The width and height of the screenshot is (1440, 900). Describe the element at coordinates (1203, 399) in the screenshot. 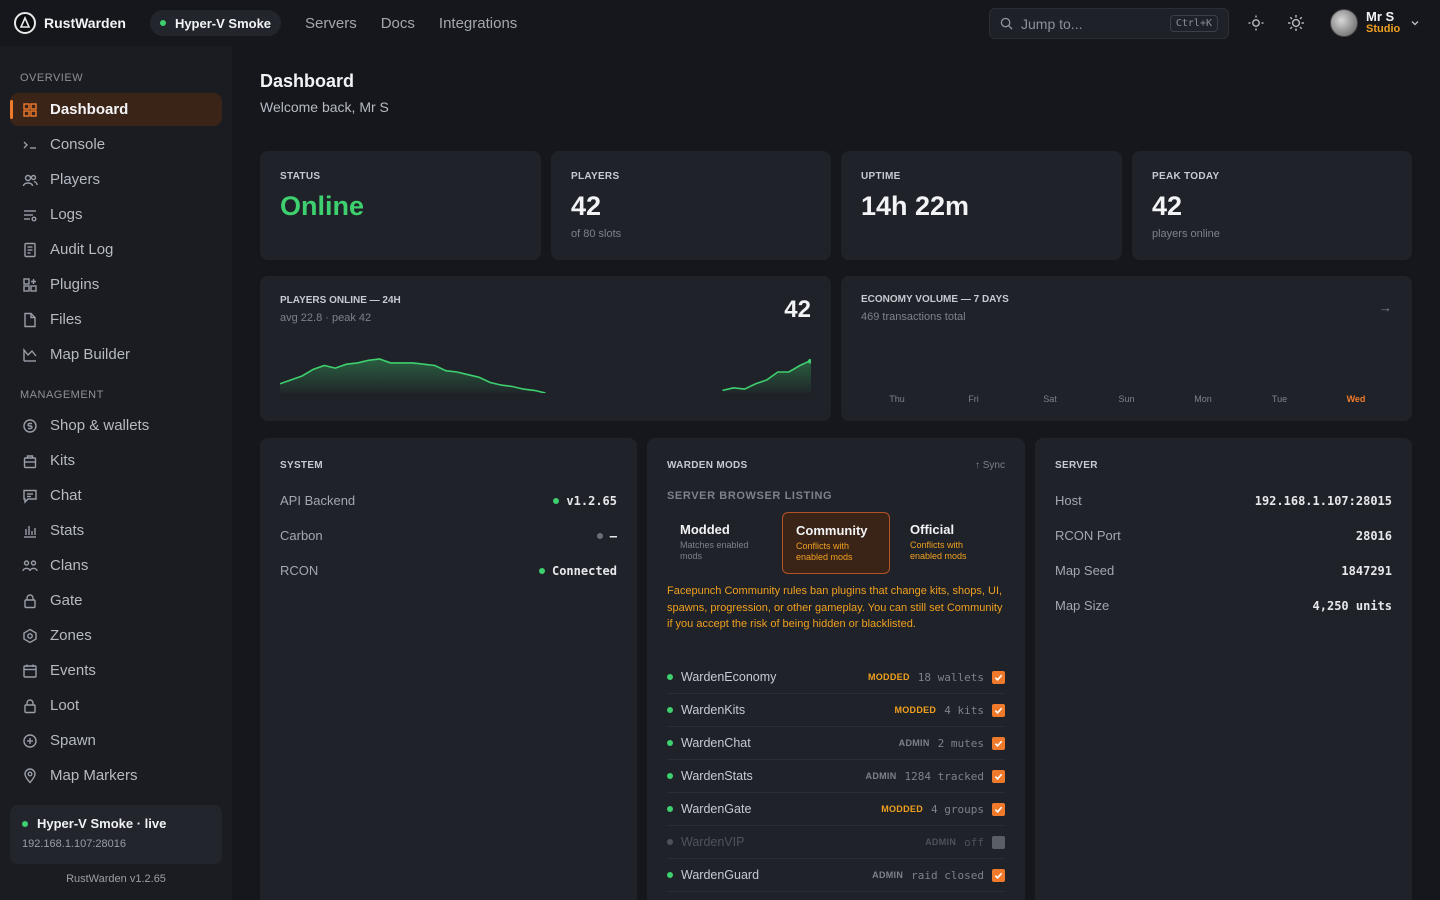

I see `day-label: Mon` at that location.